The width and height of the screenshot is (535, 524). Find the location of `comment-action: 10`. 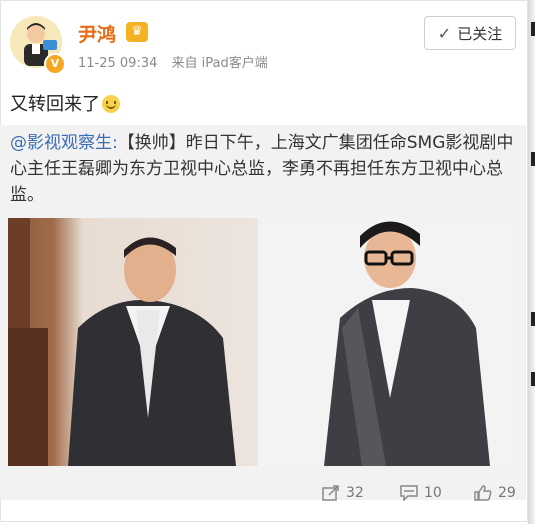

comment-action: 10 is located at coordinates (421, 493).